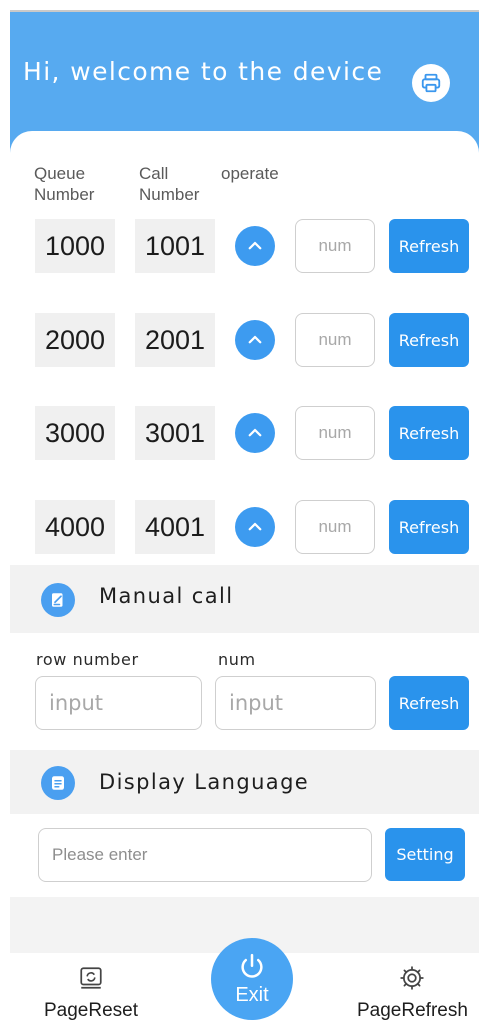 This screenshot has width=479, height=1023. What do you see at coordinates (252, 965) in the screenshot?
I see `power-icon` at bounding box center [252, 965].